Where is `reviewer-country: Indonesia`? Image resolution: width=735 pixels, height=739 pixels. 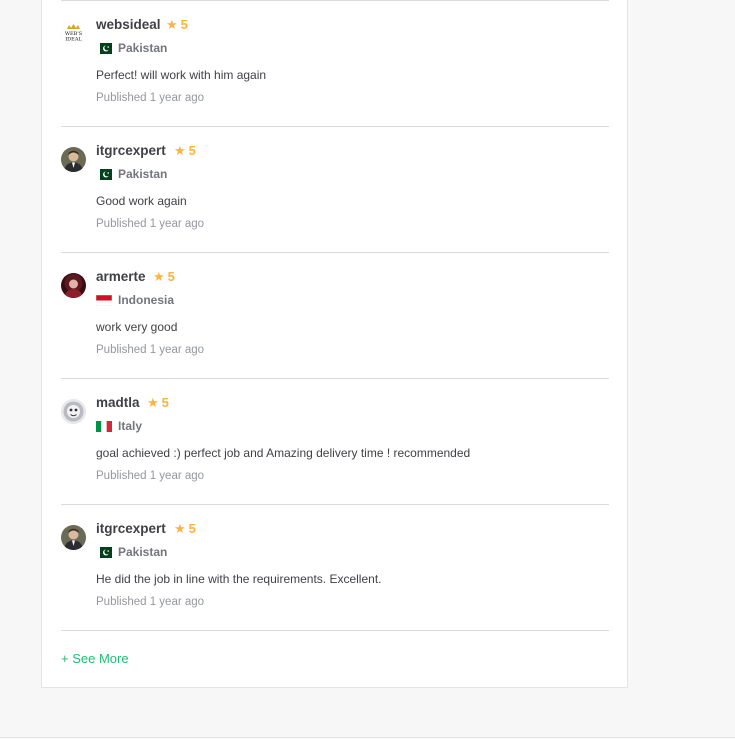 reviewer-country: Indonesia is located at coordinates (135, 300).